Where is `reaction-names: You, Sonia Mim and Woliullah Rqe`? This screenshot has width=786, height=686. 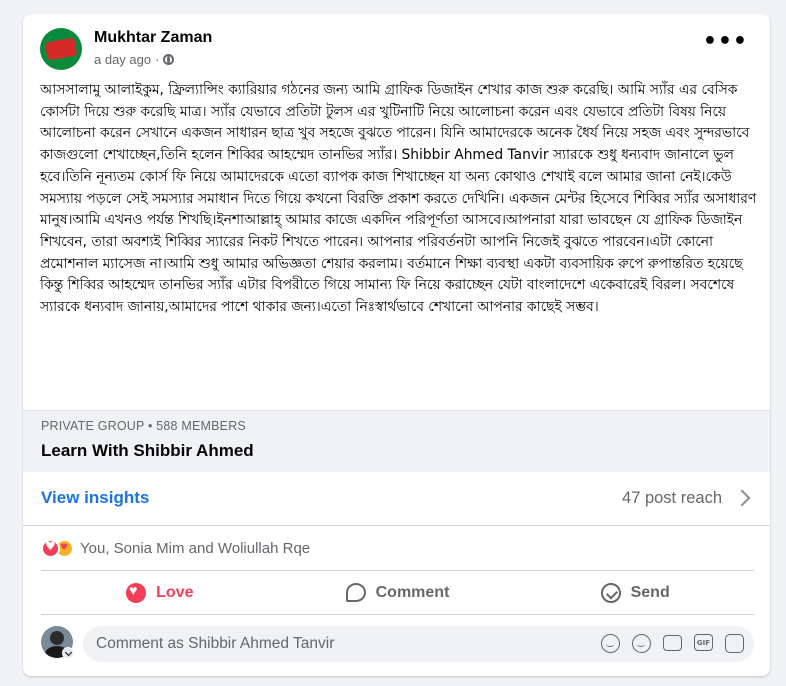
reaction-names: You, Sonia Mim and Woliullah Rqe is located at coordinates (195, 548).